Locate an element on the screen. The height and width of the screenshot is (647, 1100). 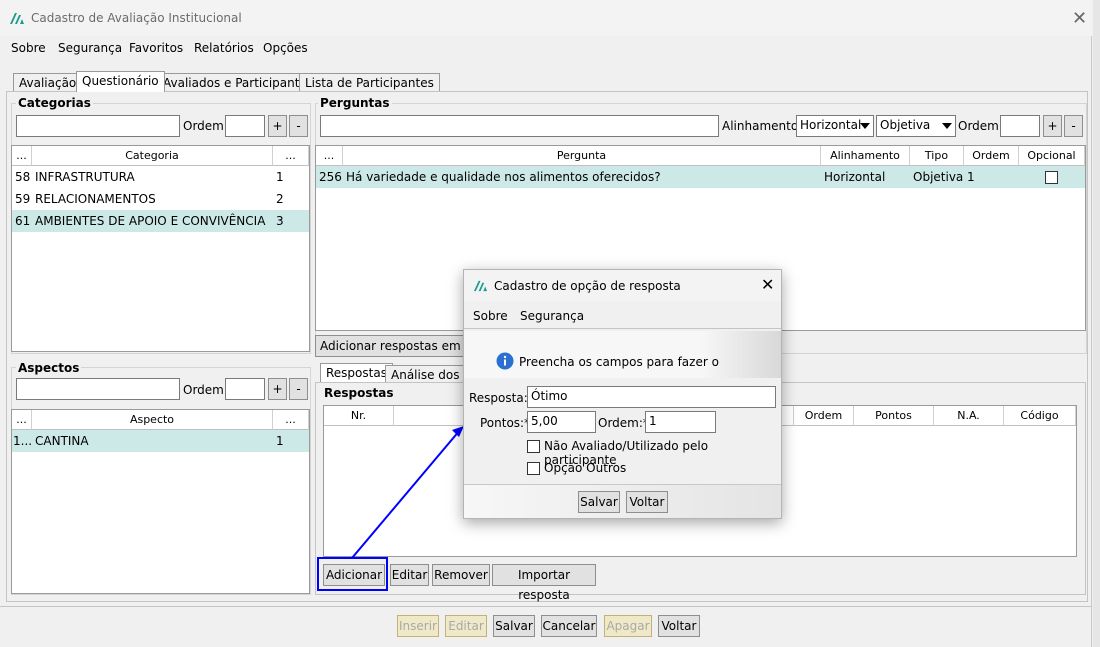
col-header: Opcional is located at coordinates (1052, 156).